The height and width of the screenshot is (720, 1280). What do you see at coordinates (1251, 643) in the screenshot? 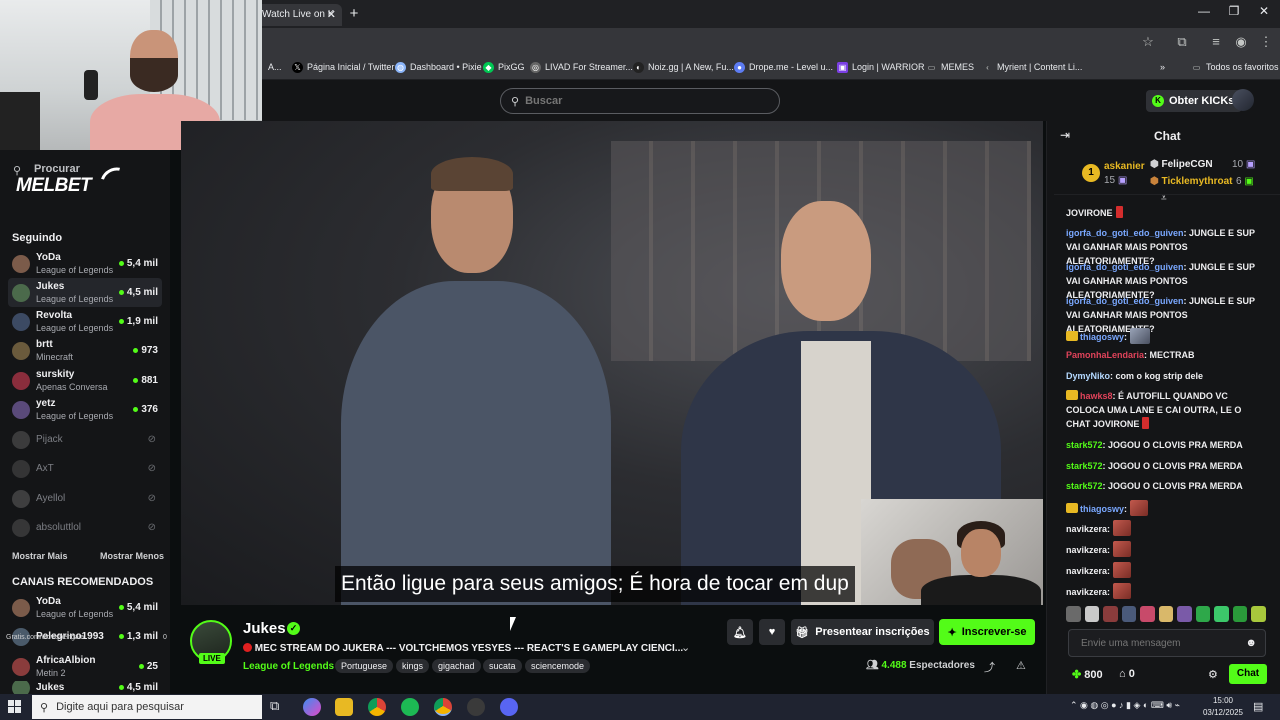
I see `emoji-icon: ☻` at bounding box center [1251, 643].